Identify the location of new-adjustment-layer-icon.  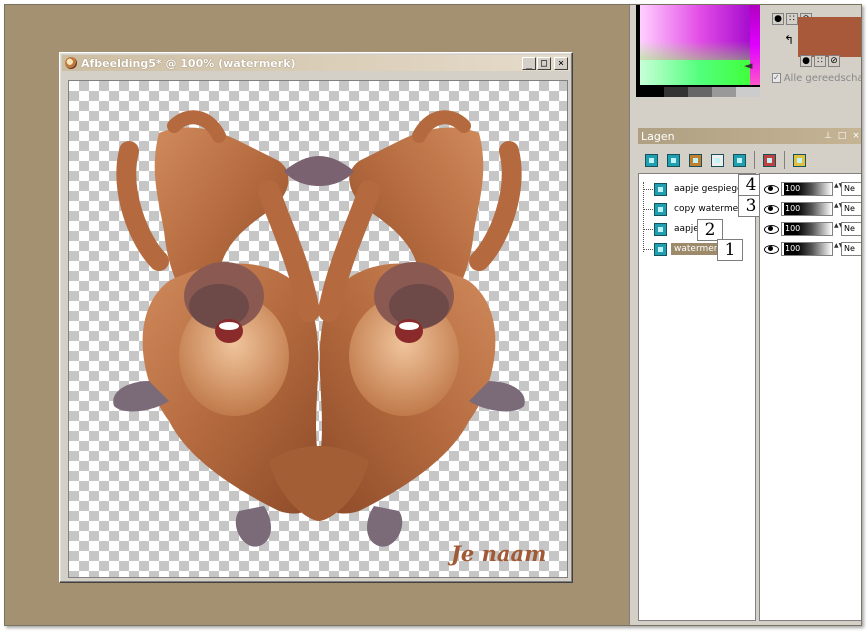
(739, 160).